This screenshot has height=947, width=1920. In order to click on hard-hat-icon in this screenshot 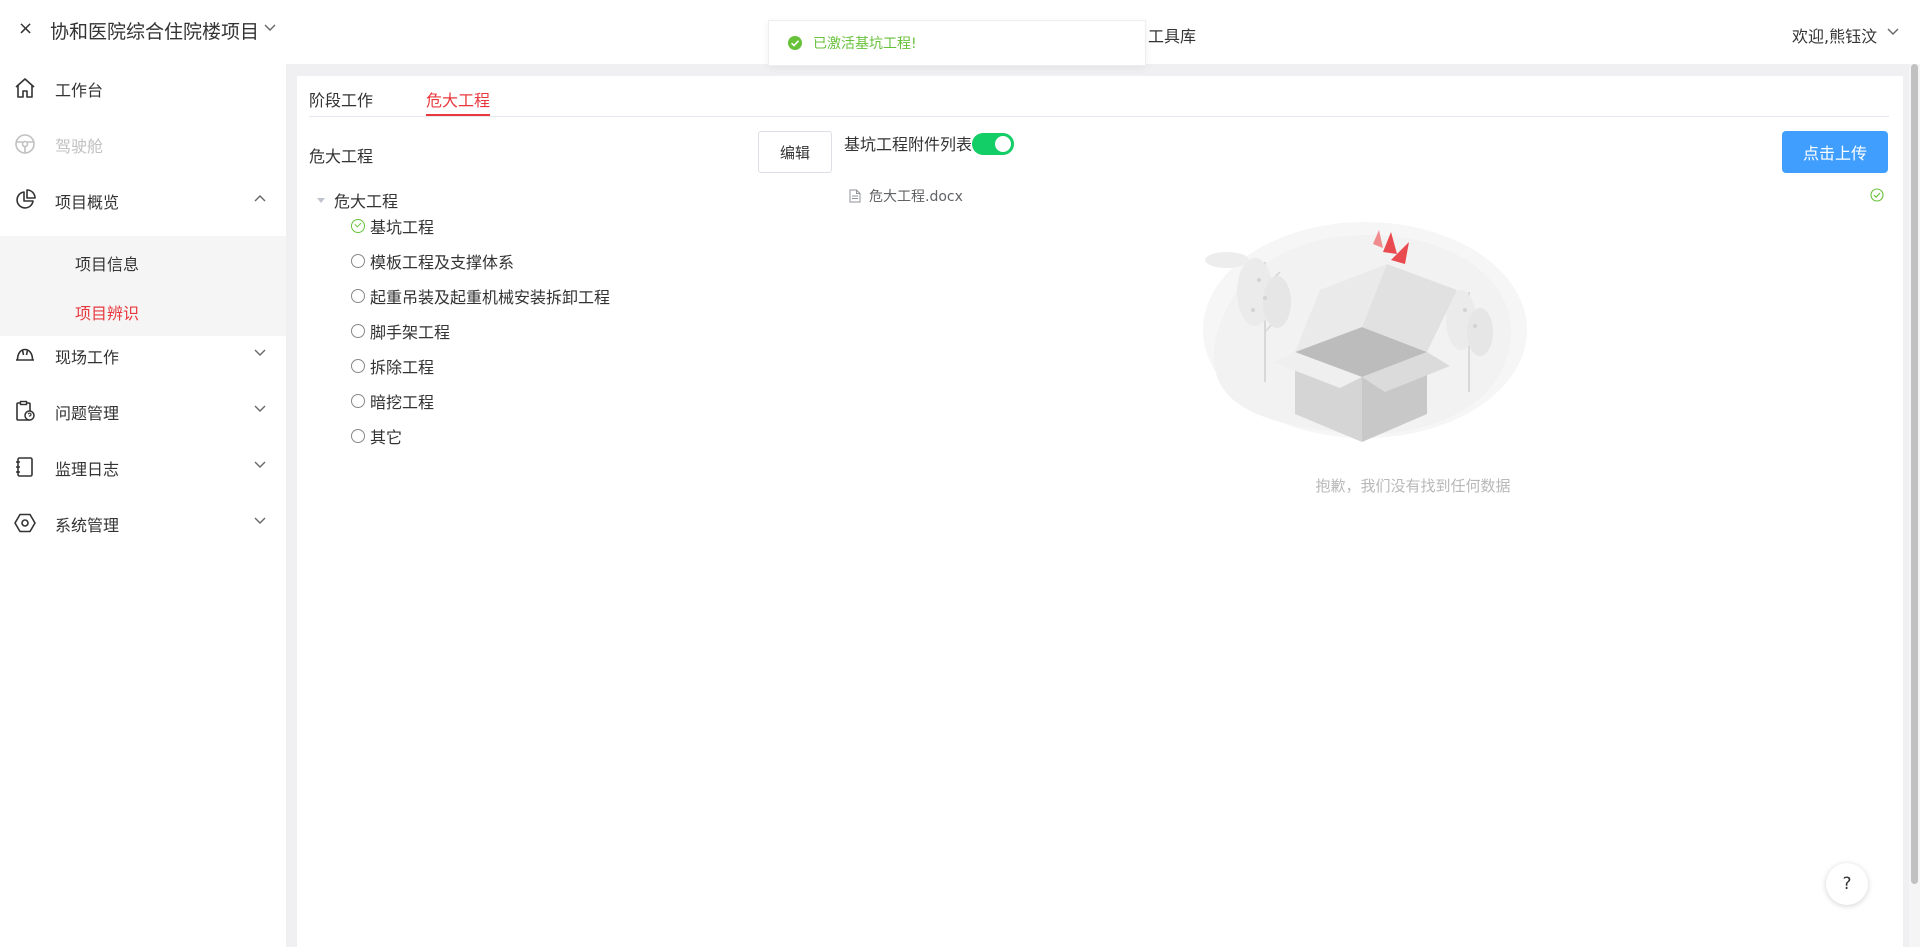, I will do `click(25, 354)`.